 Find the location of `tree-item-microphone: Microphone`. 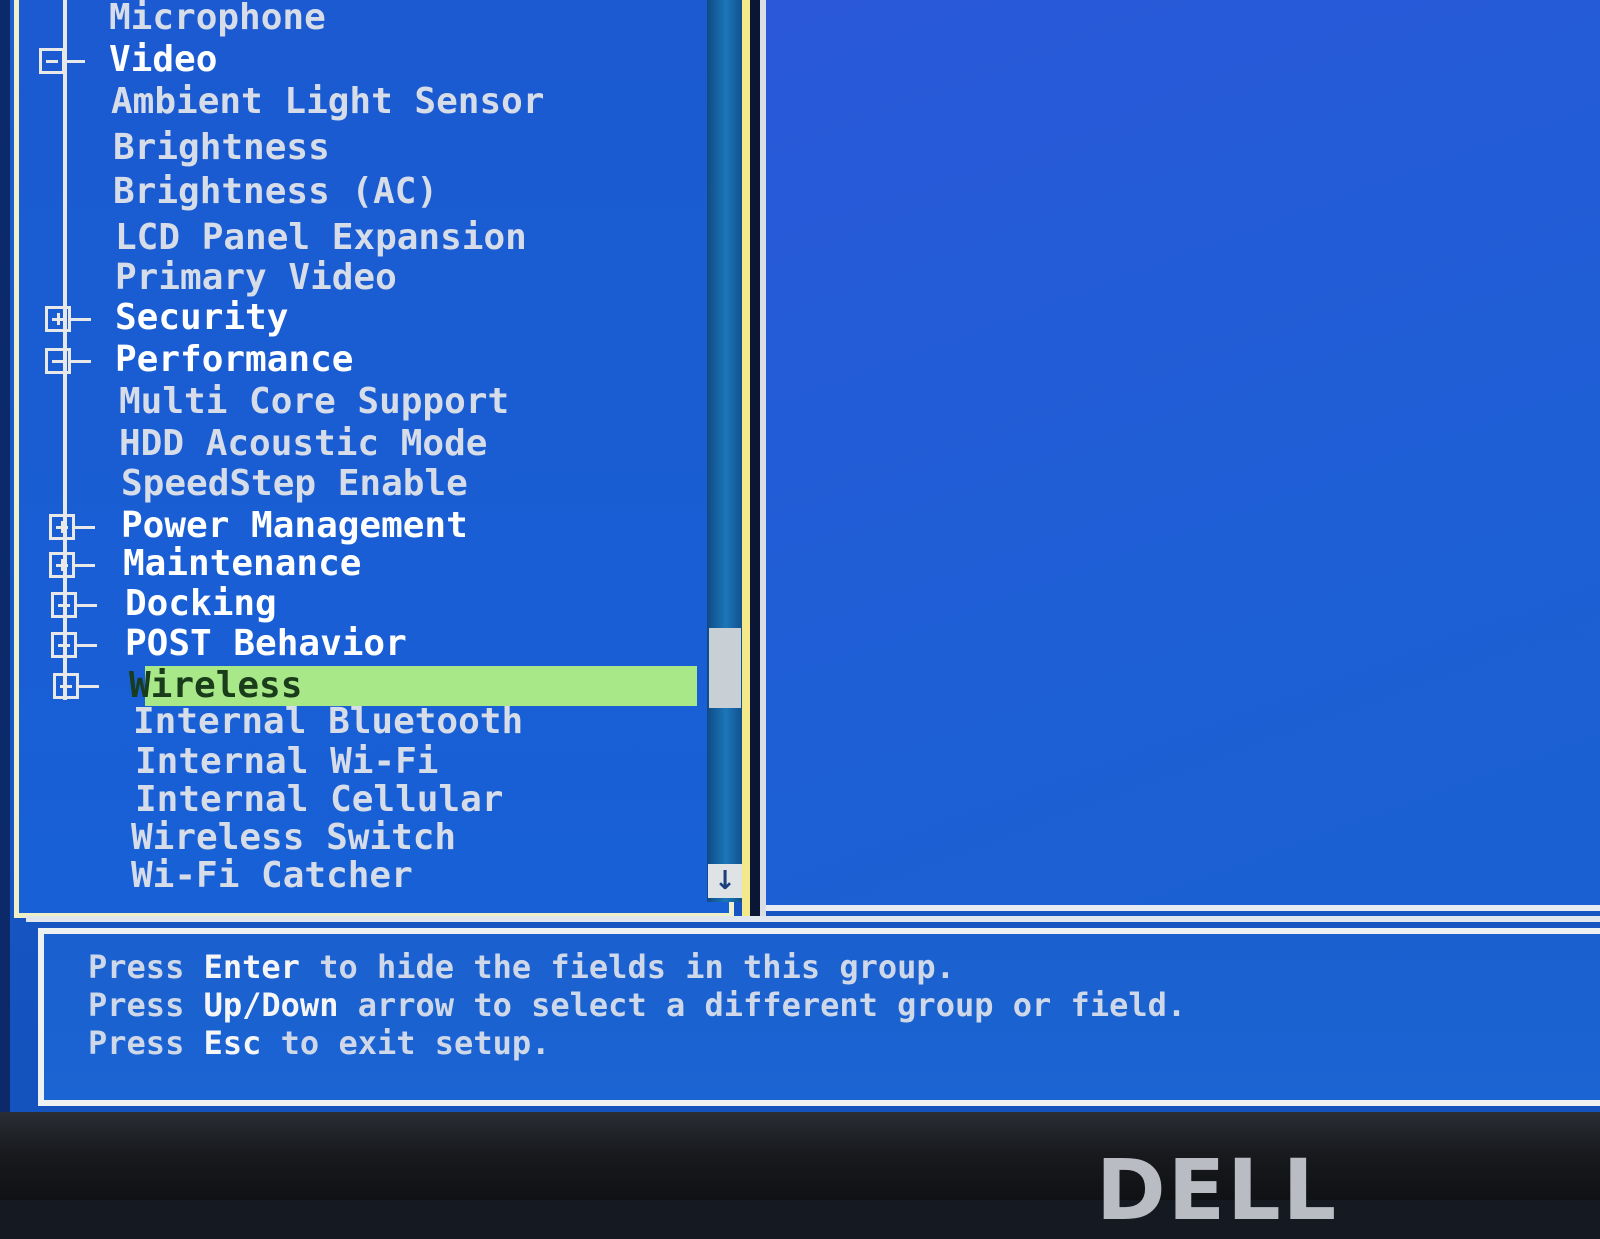

tree-item-microphone: Microphone is located at coordinates (217, 19).